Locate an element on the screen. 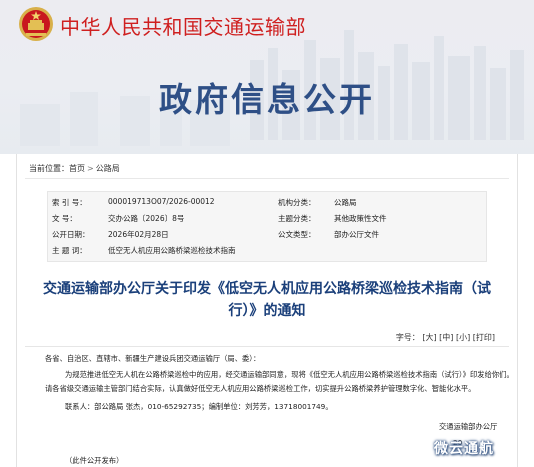 This screenshot has width=534, height=467. document-title: 交通运输部办公厅关于印发《低空无人机应用公路桥梁巡检技术指南（试 行）》的通知 is located at coordinates (267, 300).